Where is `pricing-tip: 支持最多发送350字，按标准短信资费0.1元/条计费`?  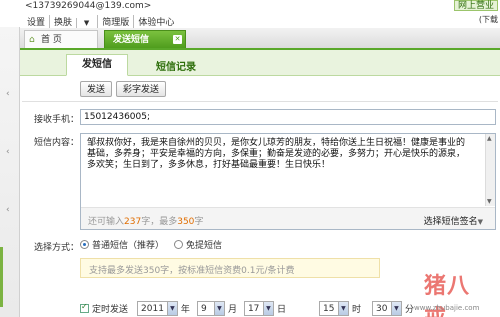 pricing-tip: 支持最多发送350字，按标准短信资费0.1元/条计费 is located at coordinates (230, 268).